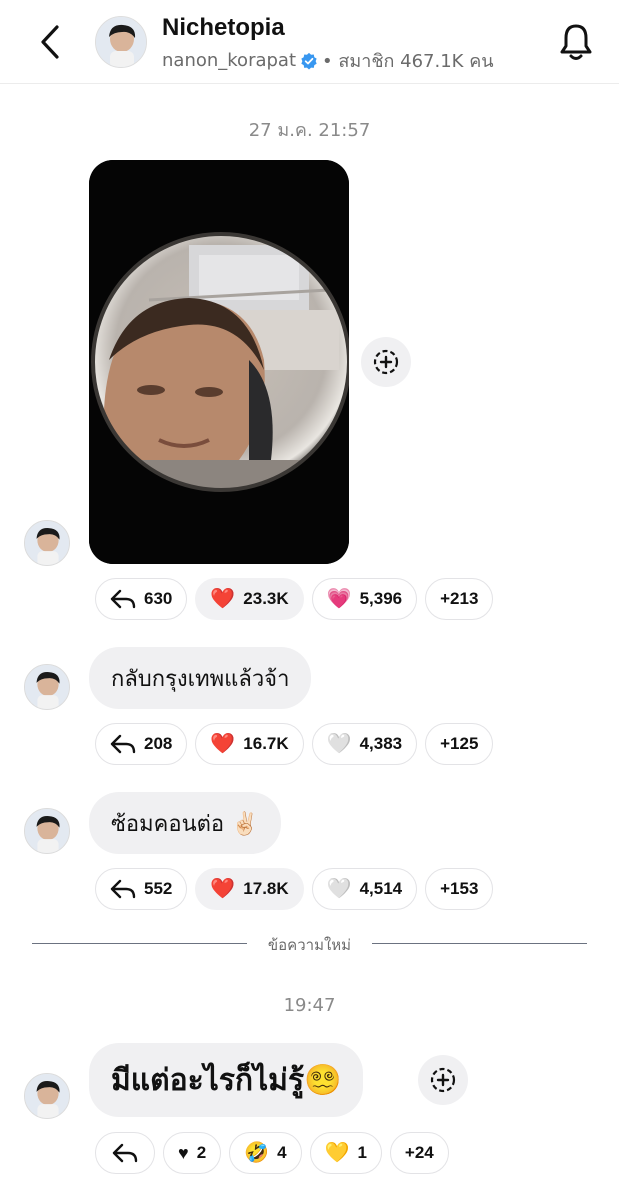 This screenshot has height=1200, width=619. What do you see at coordinates (309, 945) in the screenshot?
I see `new-messages-label: ข้อความใหม่` at bounding box center [309, 945].